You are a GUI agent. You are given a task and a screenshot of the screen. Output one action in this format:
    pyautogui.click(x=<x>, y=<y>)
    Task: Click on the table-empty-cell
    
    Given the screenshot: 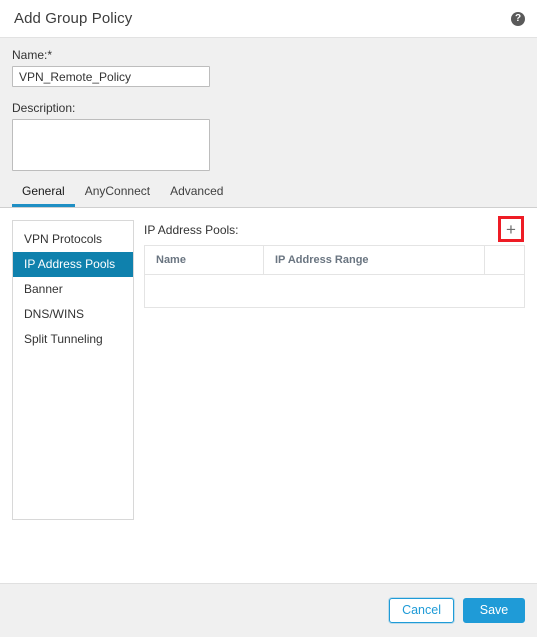 What is the action you would take?
    pyautogui.click(x=334, y=291)
    